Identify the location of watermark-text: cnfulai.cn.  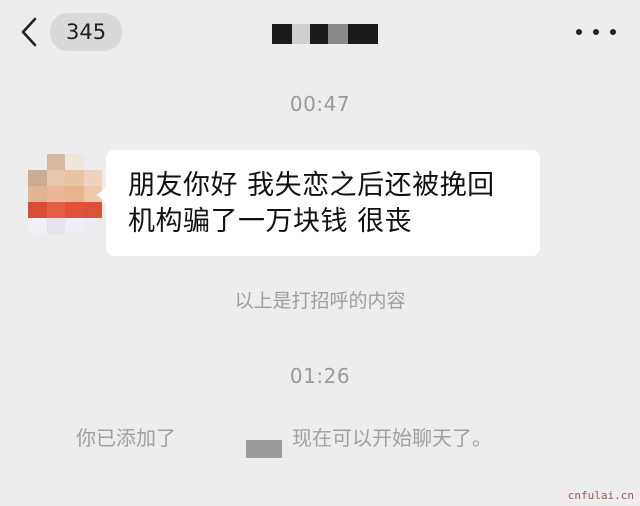
(600, 495).